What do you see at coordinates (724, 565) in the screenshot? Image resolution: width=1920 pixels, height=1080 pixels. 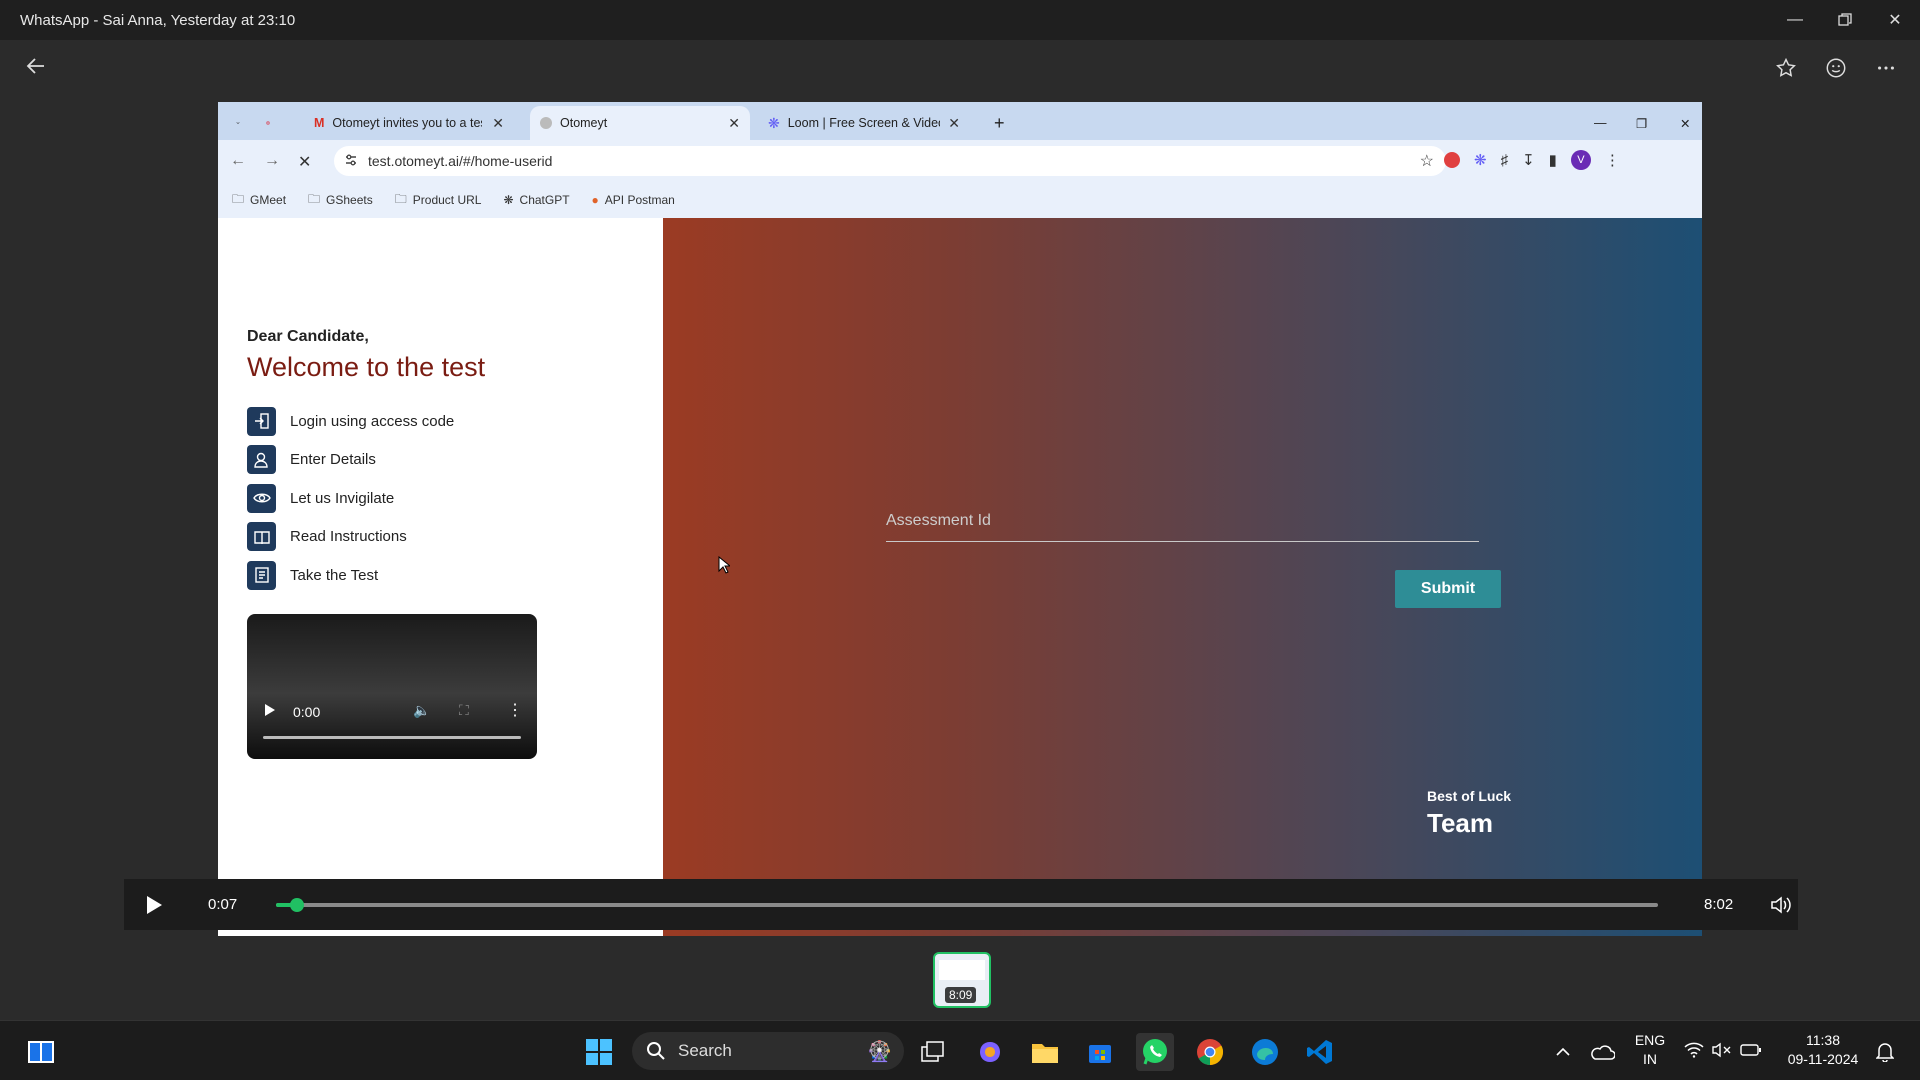 I see `mouse-cursor-icon` at bounding box center [724, 565].